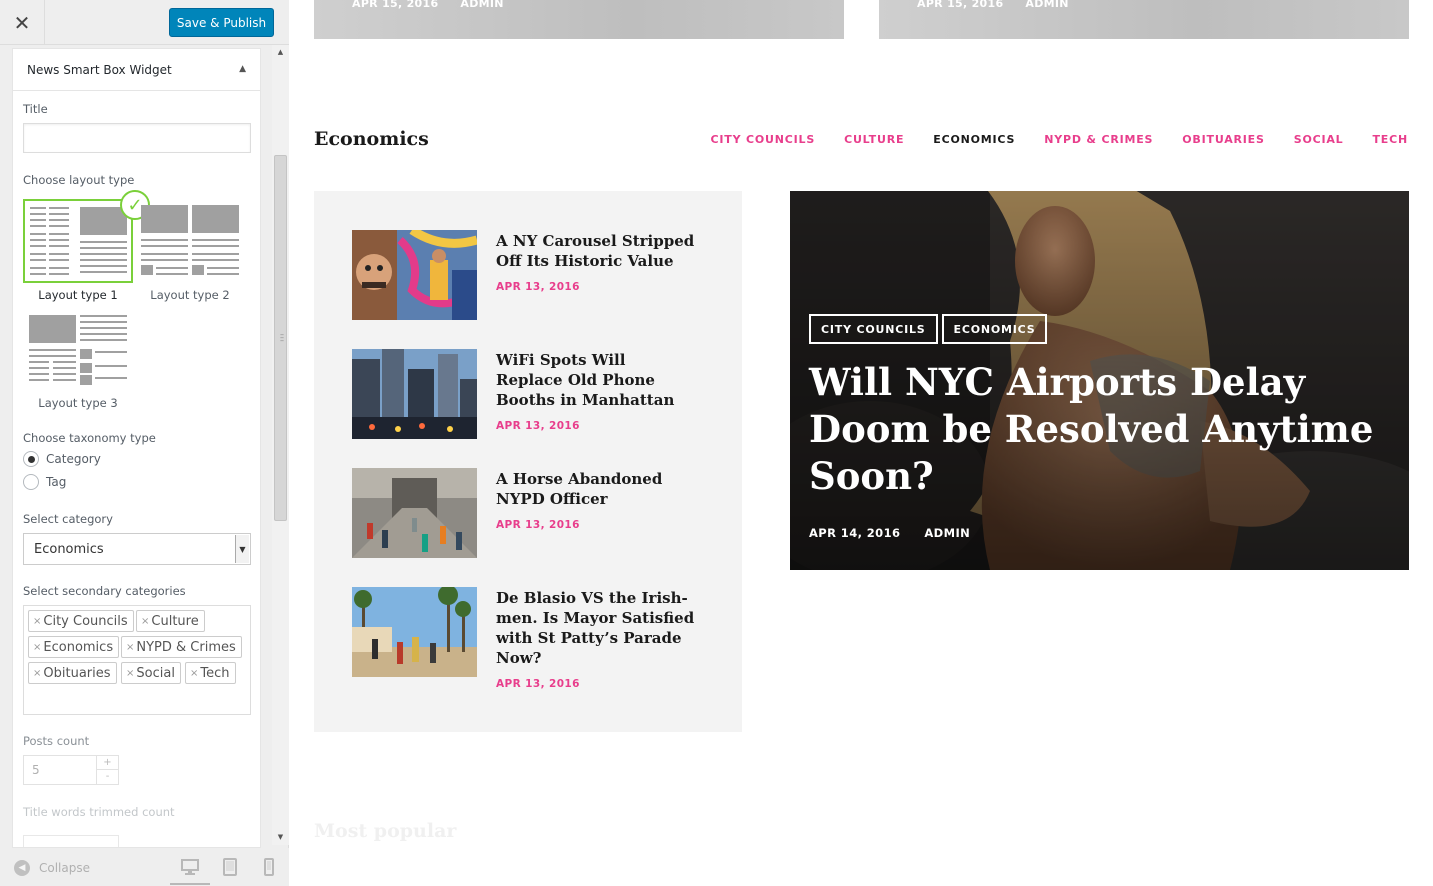  Describe the element at coordinates (107, 777) in the screenshot. I see `decrement-icon: -` at that location.